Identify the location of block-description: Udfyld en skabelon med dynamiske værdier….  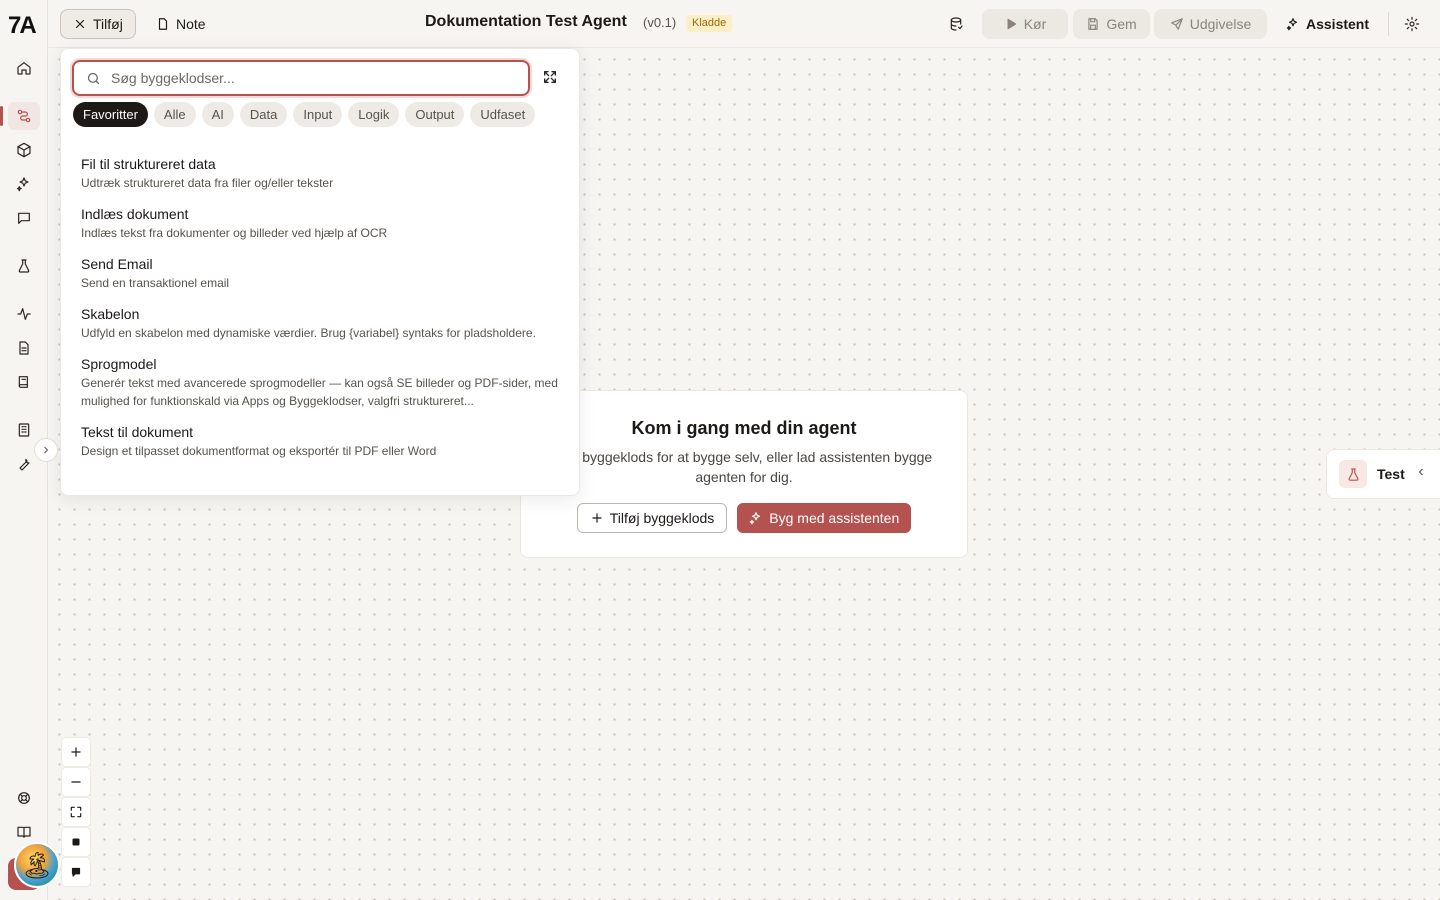
(308, 333).